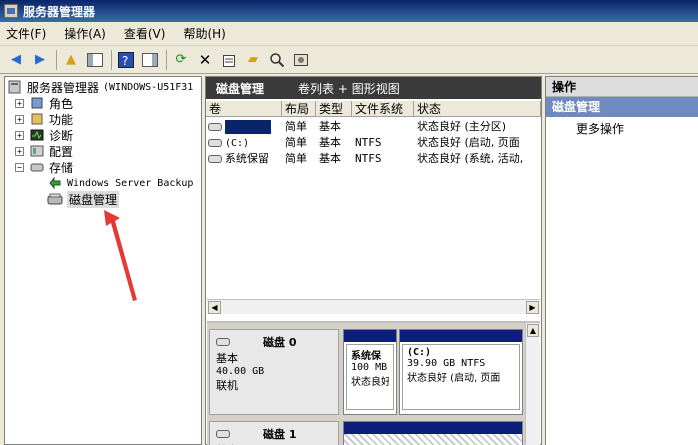 This screenshot has height=445, width=698. Describe the element at coordinates (44, 135) in the screenshot. I see `tree-item-diagnostics: + 诊断` at that location.